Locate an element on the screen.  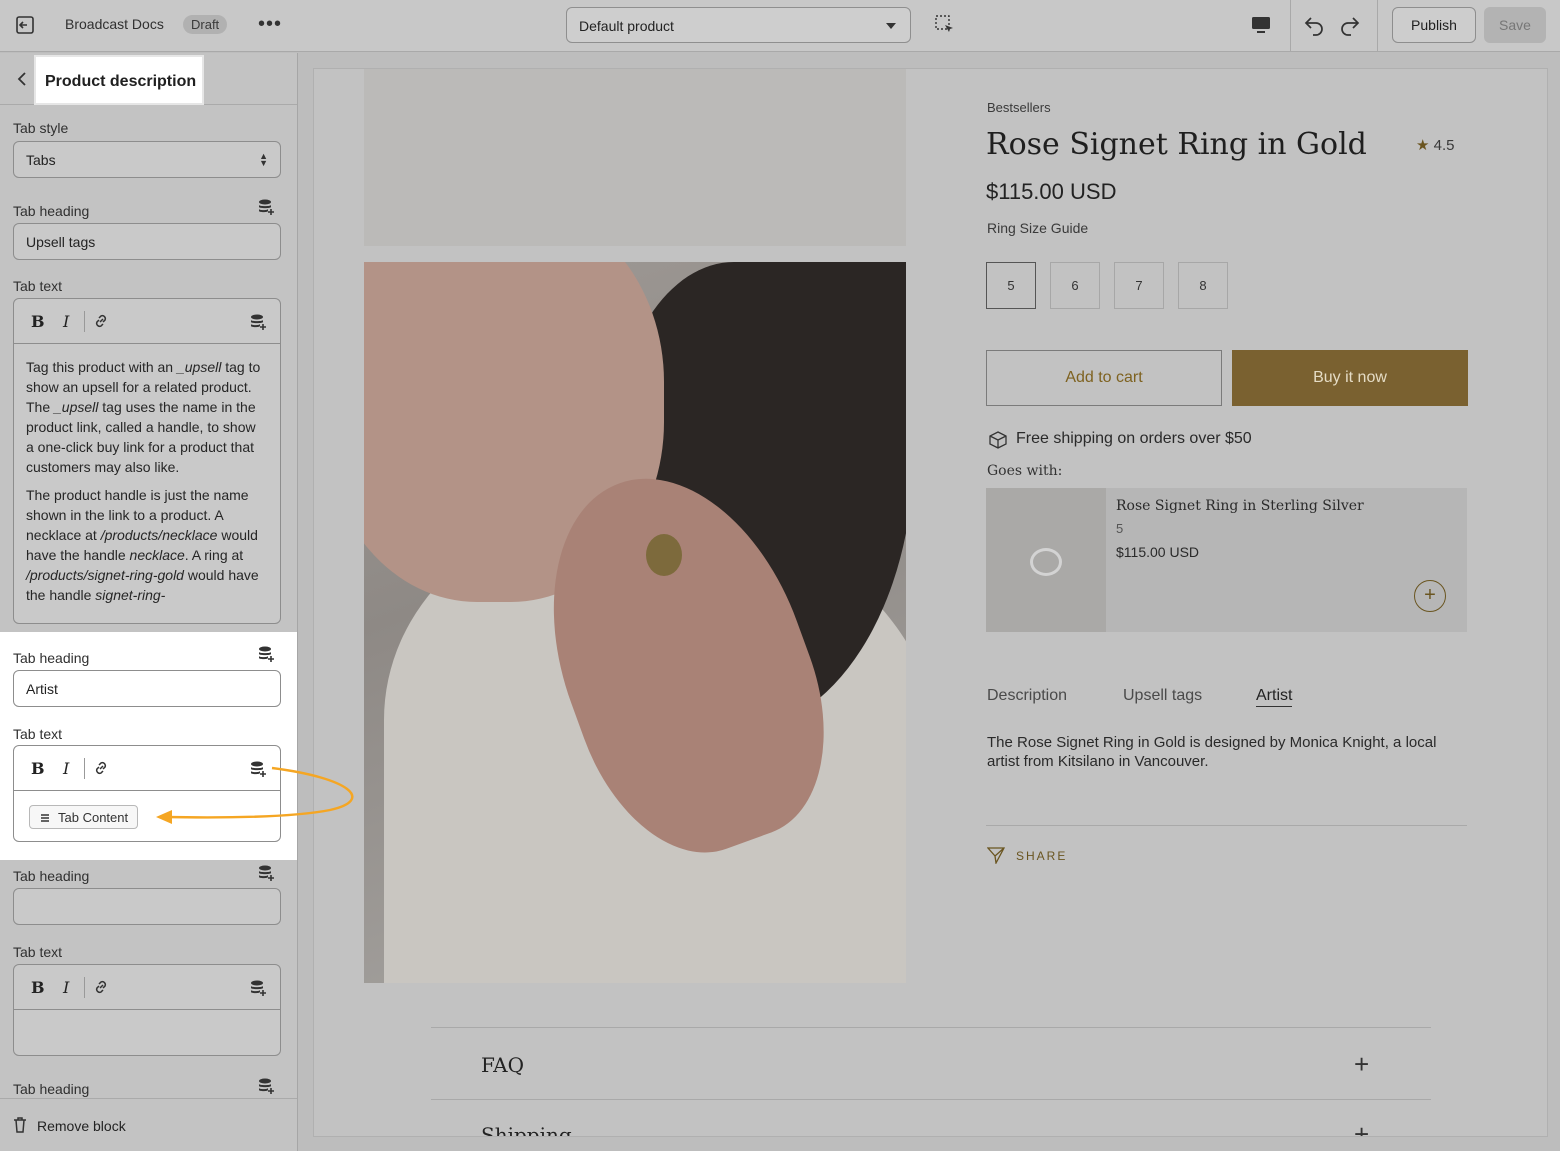
tab-style-select: Tabs ▲ ▼ is located at coordinates (147, 159).